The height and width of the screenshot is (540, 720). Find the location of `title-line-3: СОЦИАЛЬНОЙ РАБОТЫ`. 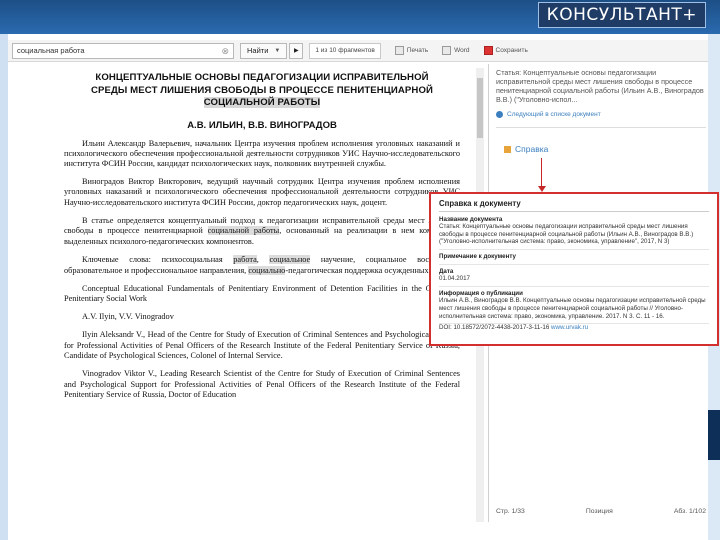

title-line-3: СОЦИАЛЬНОЙ РАБОТЫ is located at coordinates (262, 102).